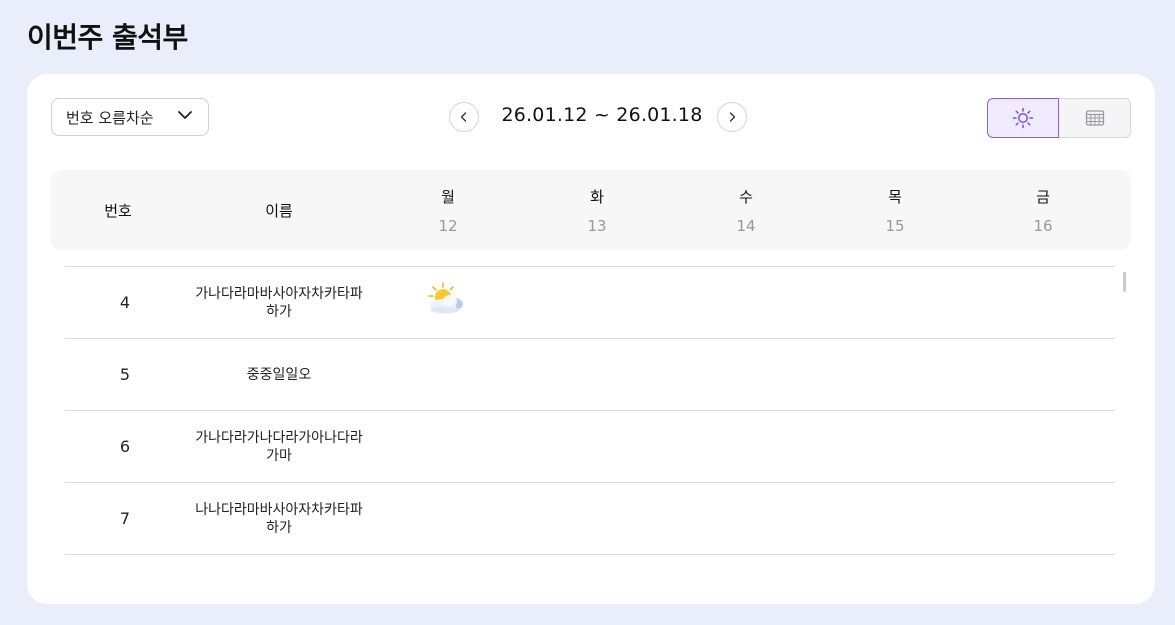 The image size is (1175, 625). I want to click on table-header: 번호 이름 월 12 화 13 수 14 목 15 금 16, so click(591, 210).